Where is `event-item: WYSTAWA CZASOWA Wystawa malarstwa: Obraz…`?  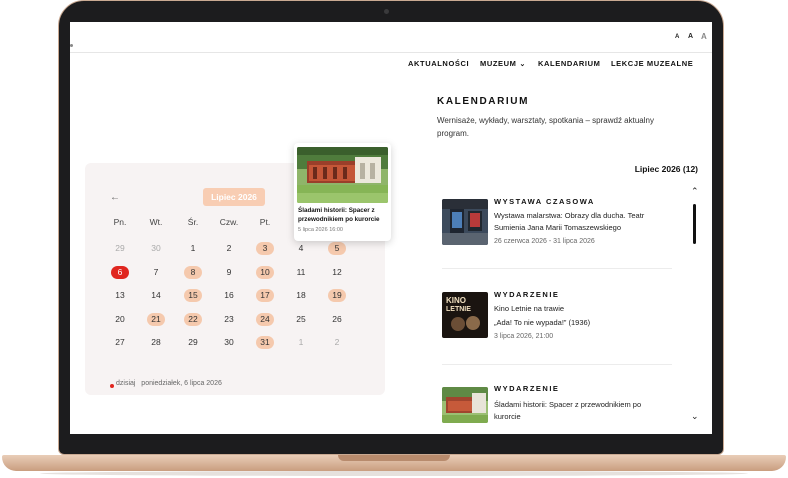 event-item: WYSTAWA CZASOWA Wystawa malarstwa: Obraz… is located at coordinates (555, 222).